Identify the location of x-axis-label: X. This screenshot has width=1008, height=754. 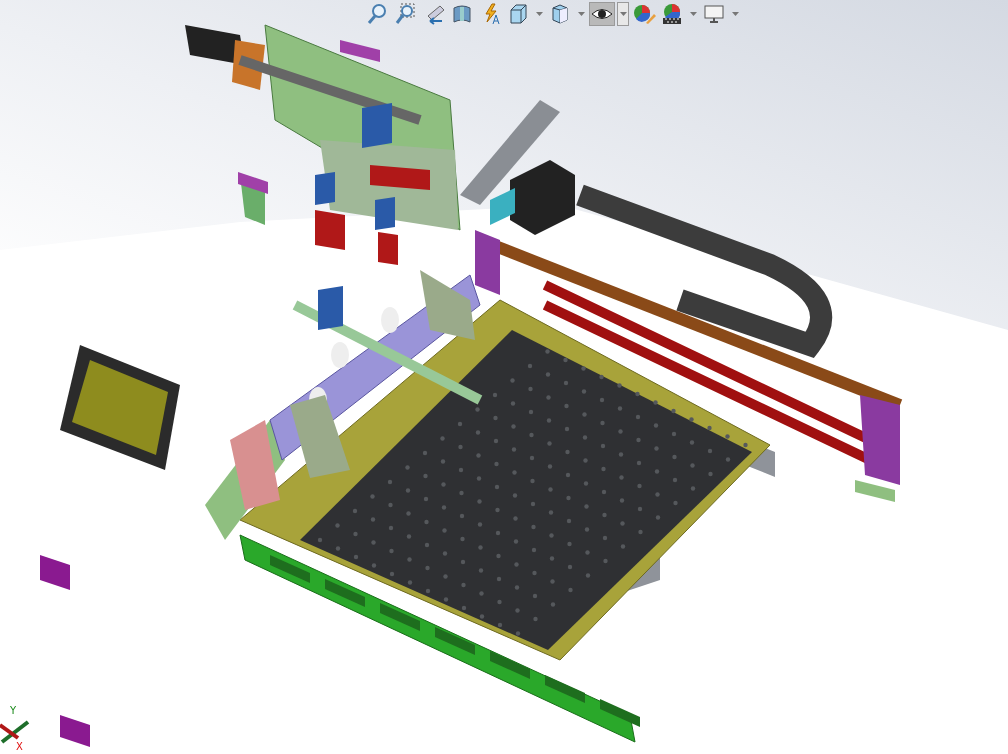
(19, 746).